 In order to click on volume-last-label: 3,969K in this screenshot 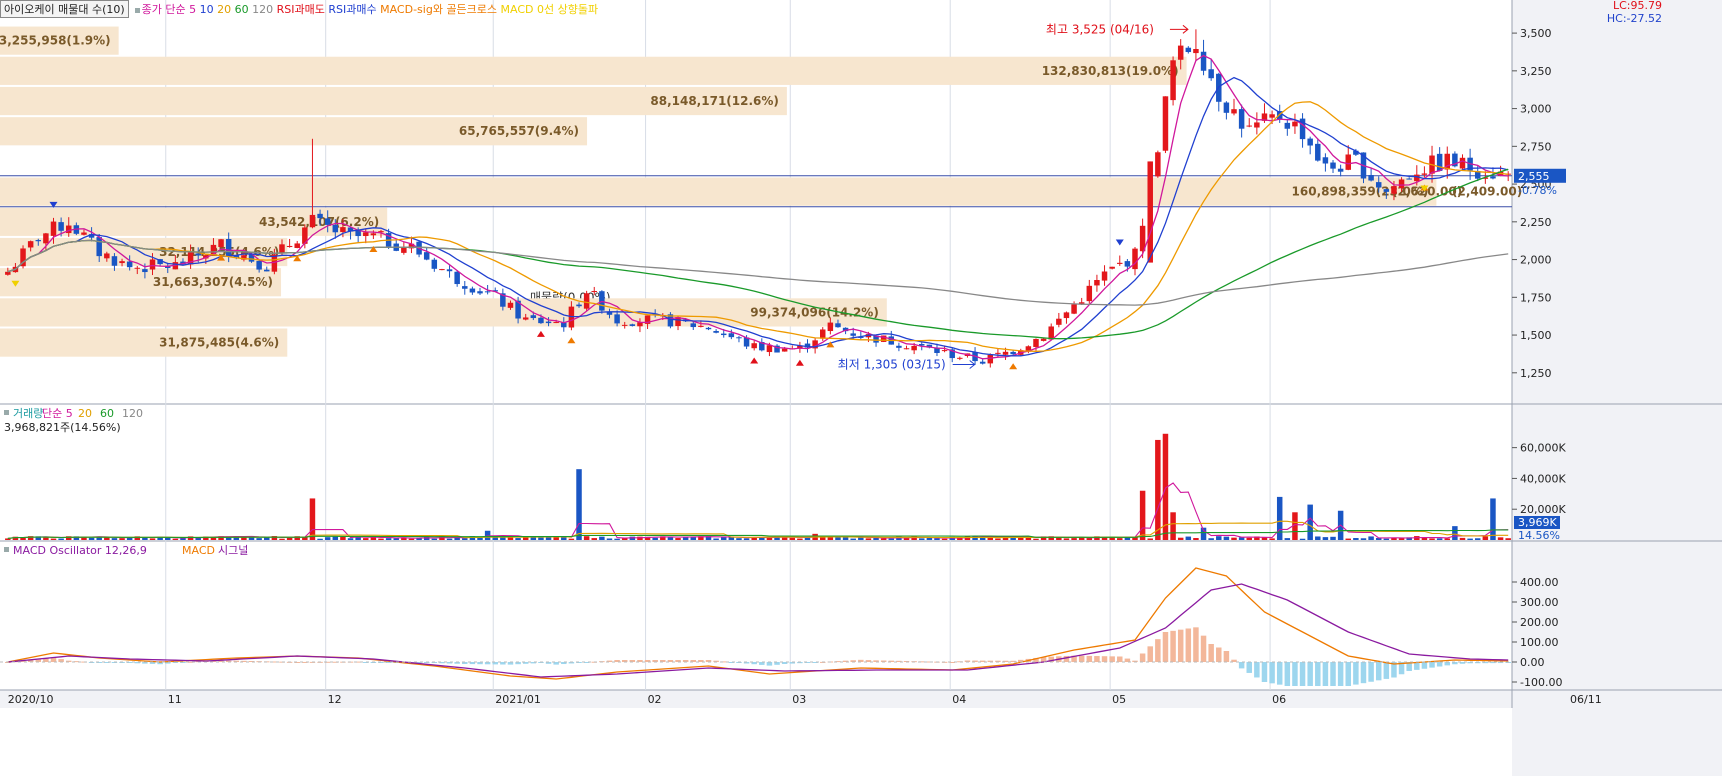, I will do `click(1537, 522)`.